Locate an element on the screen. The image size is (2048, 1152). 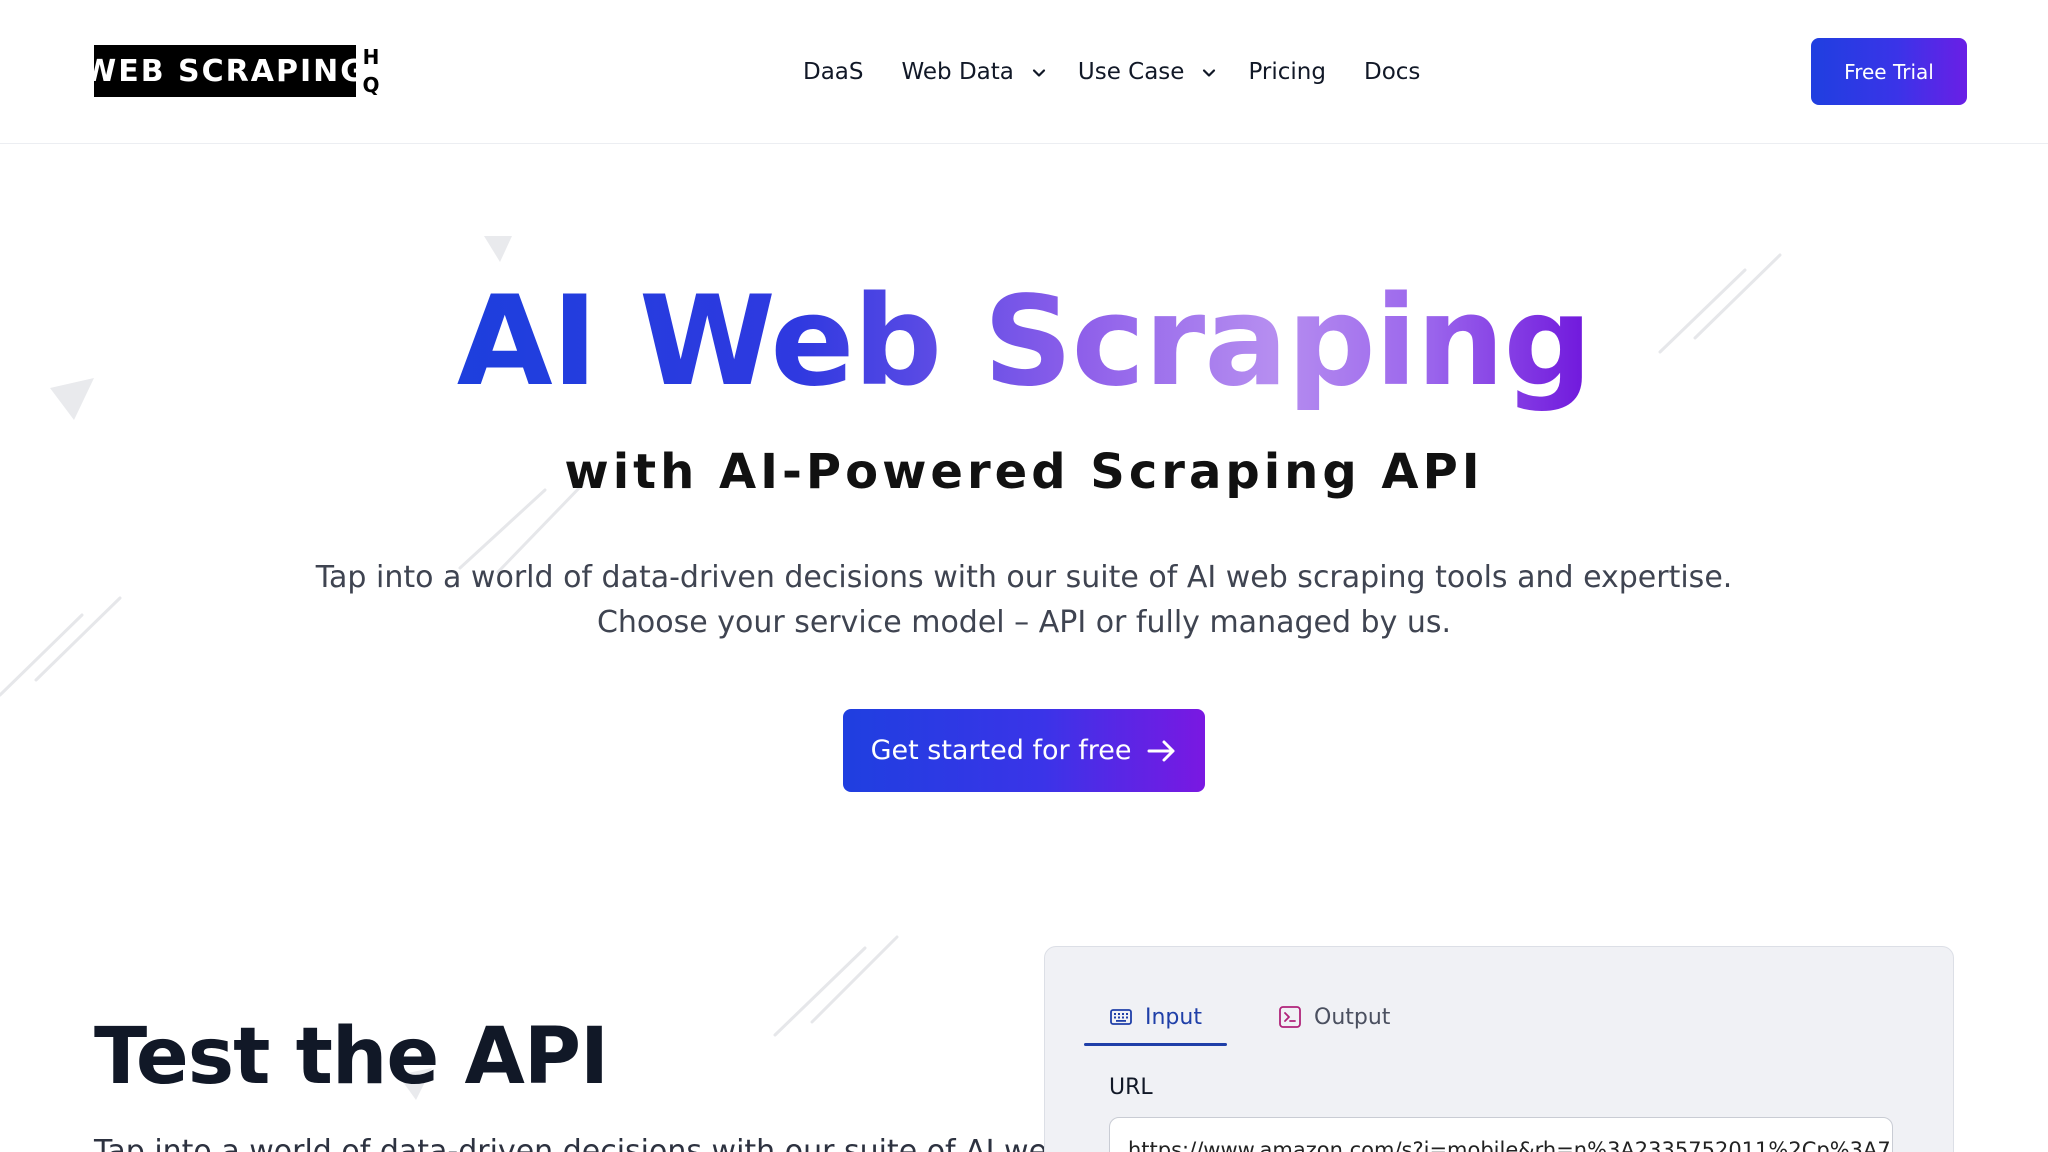
get-started-label: Get started for free is located at coordinates (1001, 750).